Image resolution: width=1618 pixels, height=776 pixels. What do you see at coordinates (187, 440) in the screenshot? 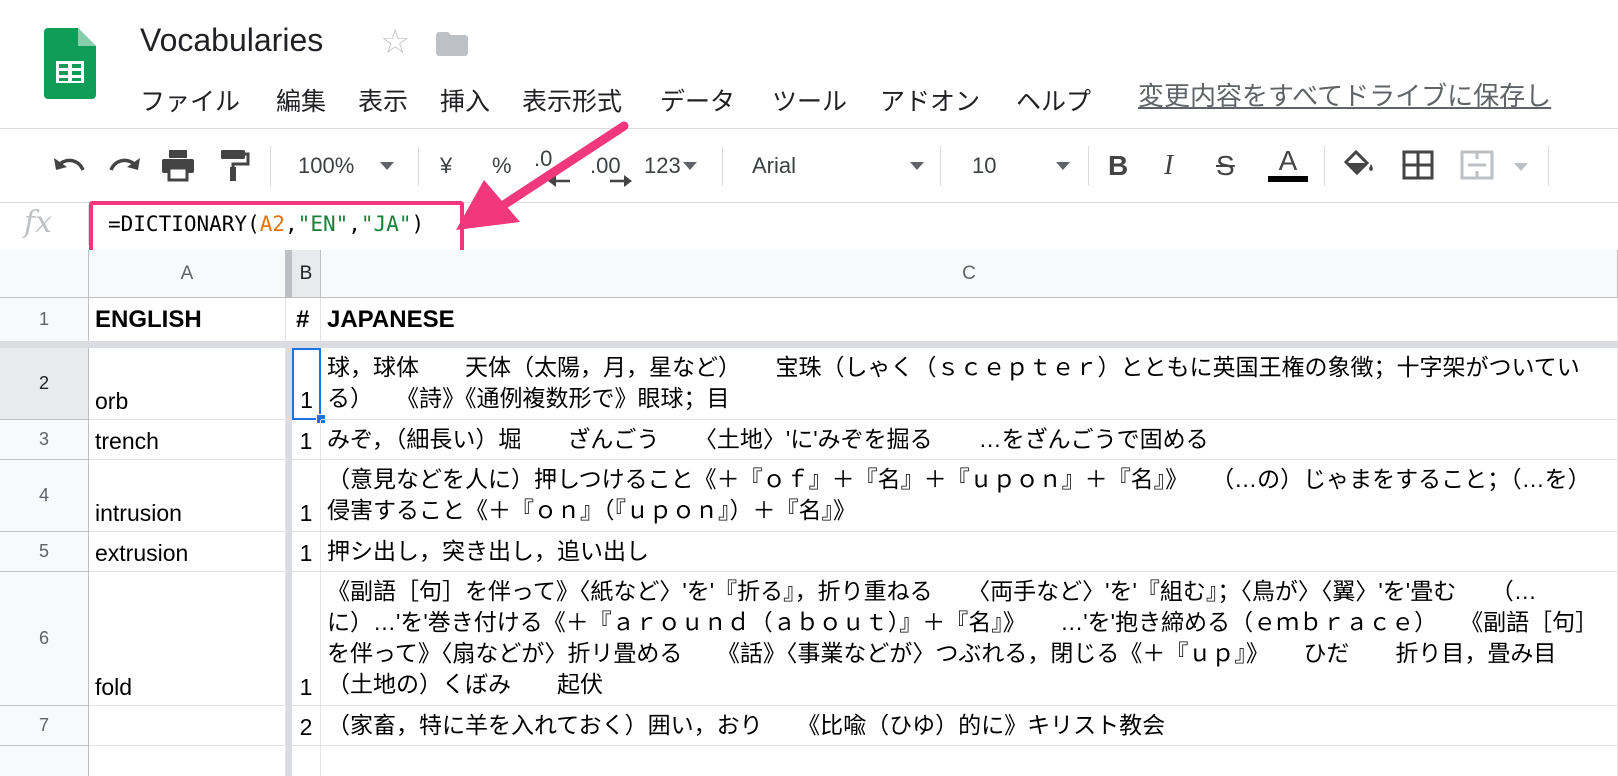
I see `cell-a3: trench` at bounding box center [187, 440].